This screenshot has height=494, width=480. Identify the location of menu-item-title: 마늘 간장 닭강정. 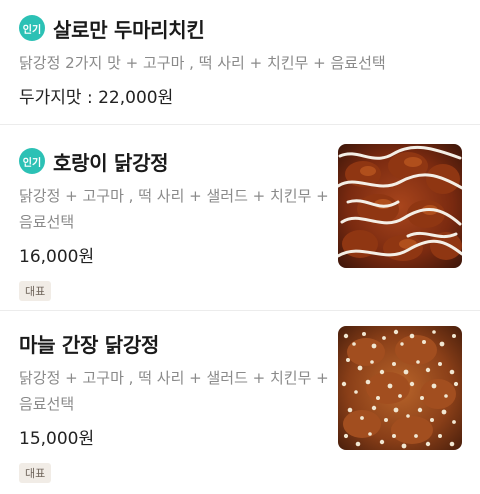
(89, 344).